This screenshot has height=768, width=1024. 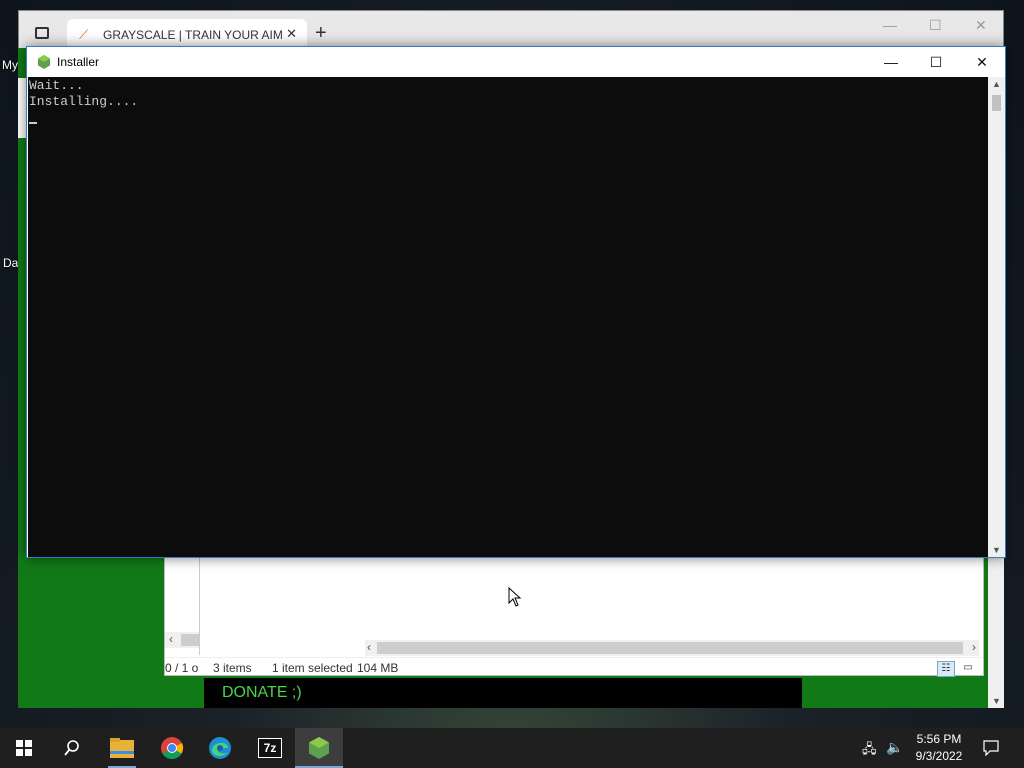 I want to click on selection-count: 1 item selected, so click(x=312, y=668).